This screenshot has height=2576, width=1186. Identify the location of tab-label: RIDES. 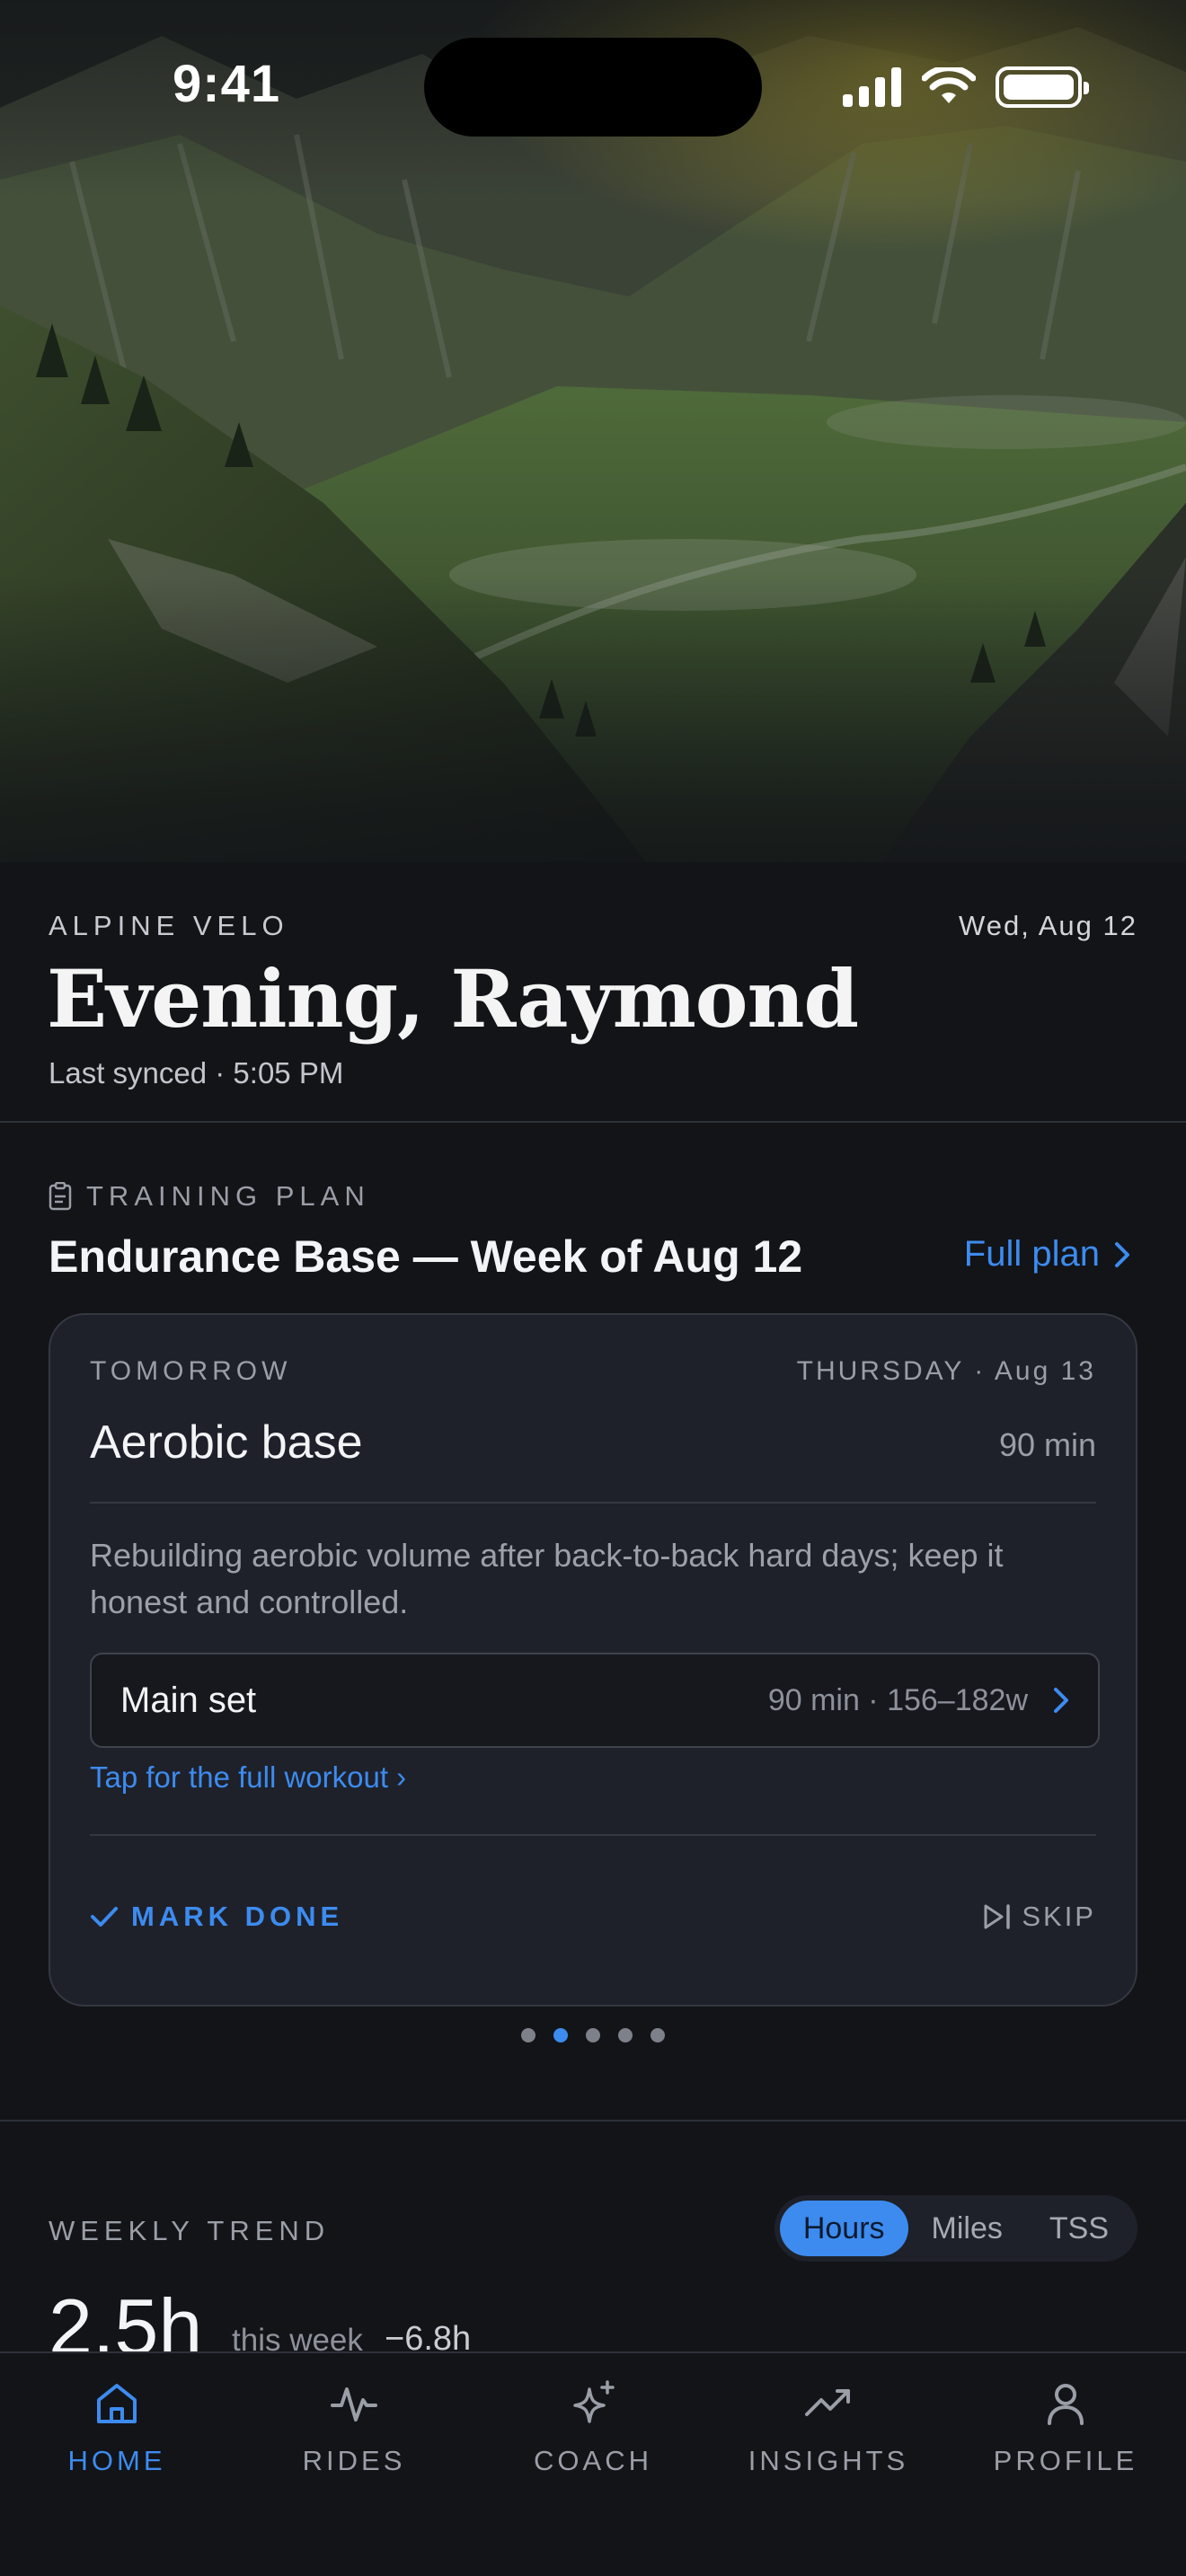
(354, 2460).